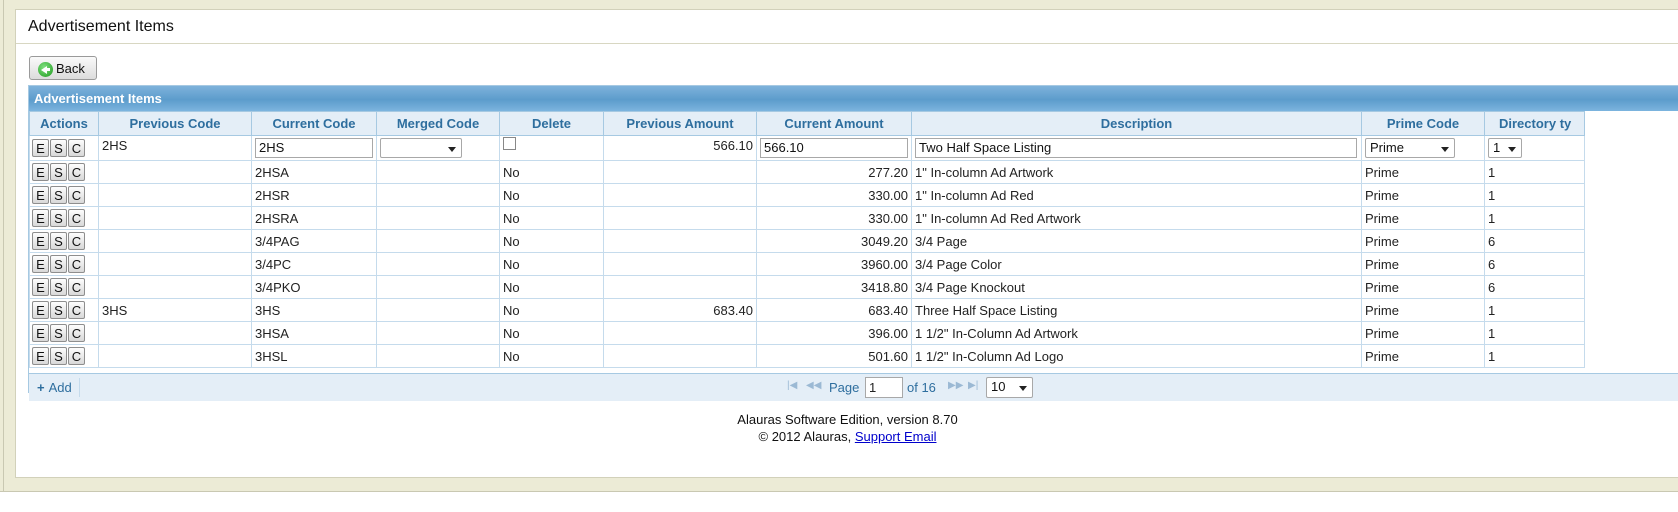 Image resolution: width=1678 pixels, height=512 pixels. What do you see at coordinates (175, 123) in the screenshot?
I see `column-header-previous-code: Previous Code` at bounding box center [175, 123].